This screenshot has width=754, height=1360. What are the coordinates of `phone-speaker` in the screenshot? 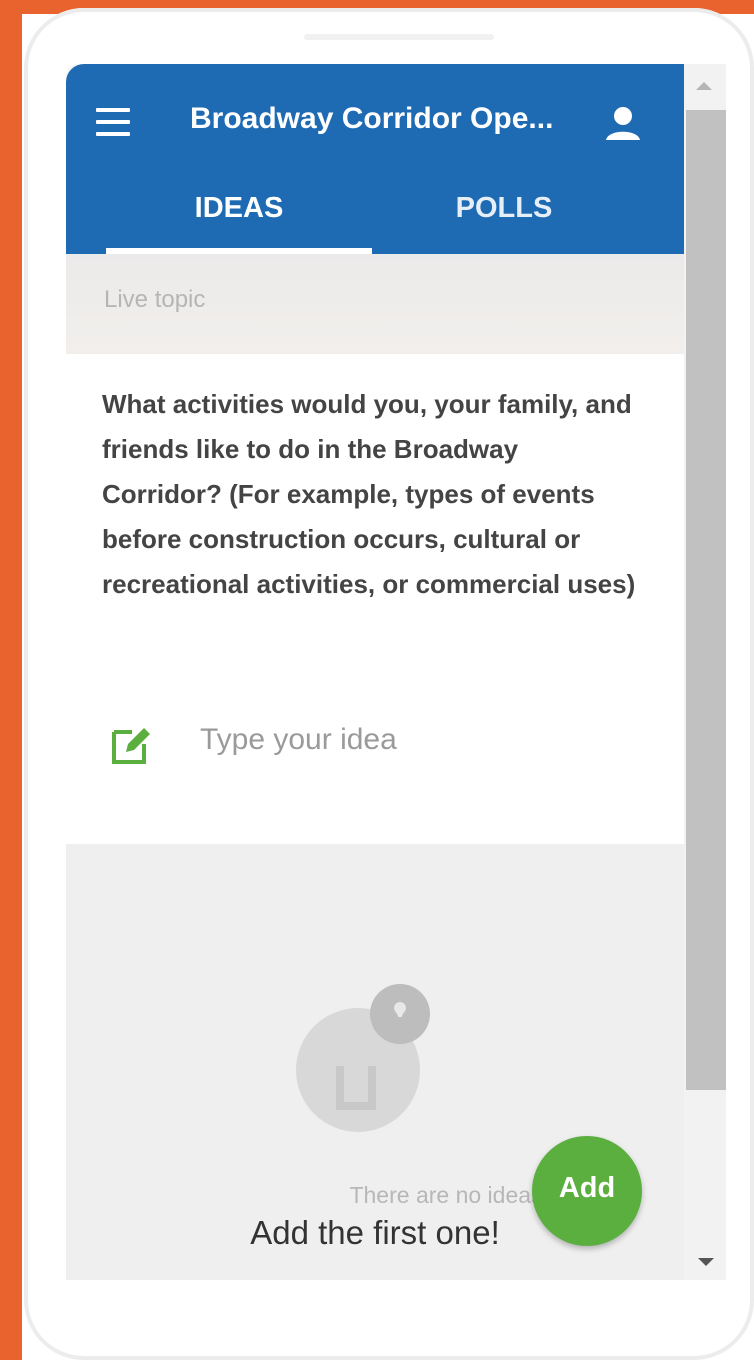 It's located at (399, 37).